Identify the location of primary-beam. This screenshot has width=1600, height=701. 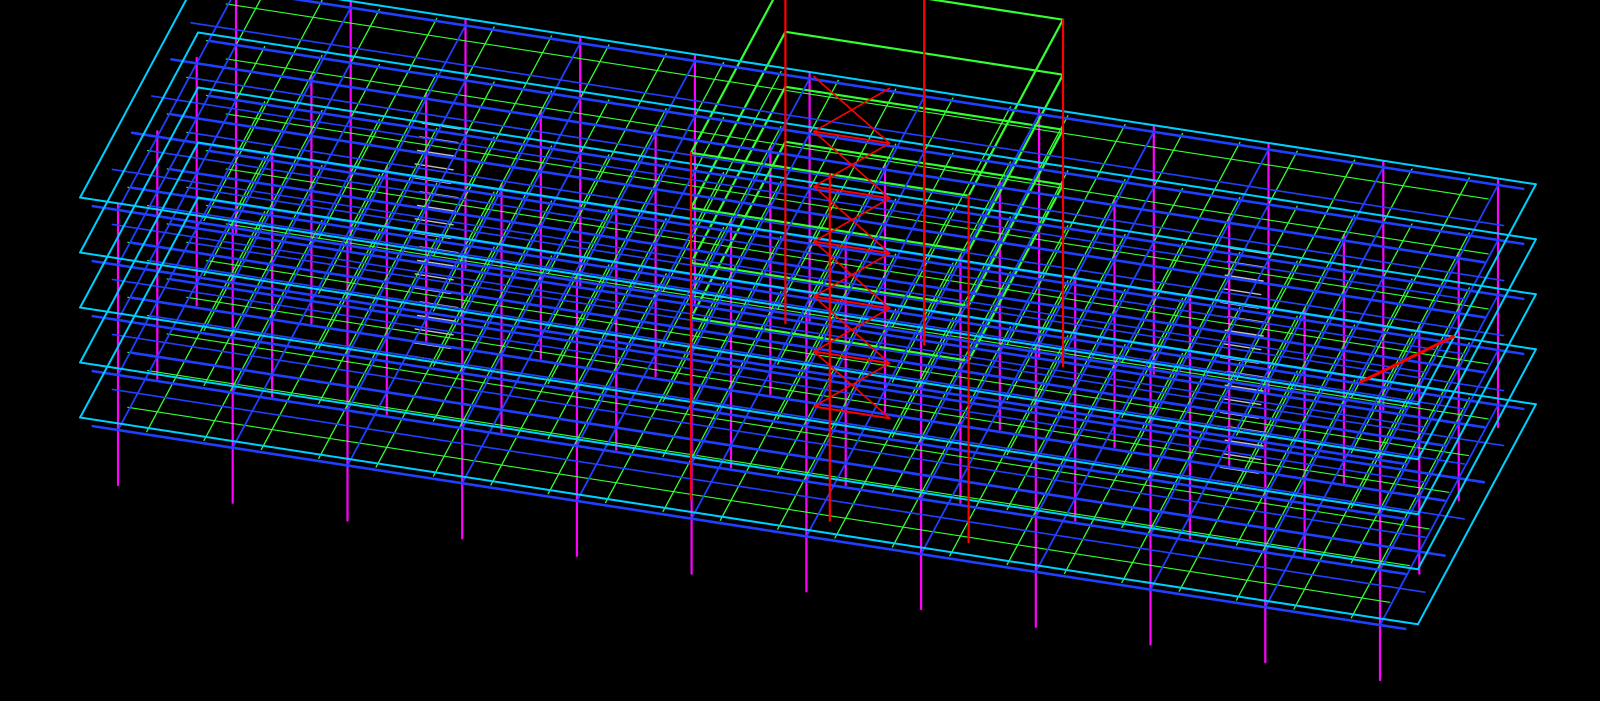
(174, 105).